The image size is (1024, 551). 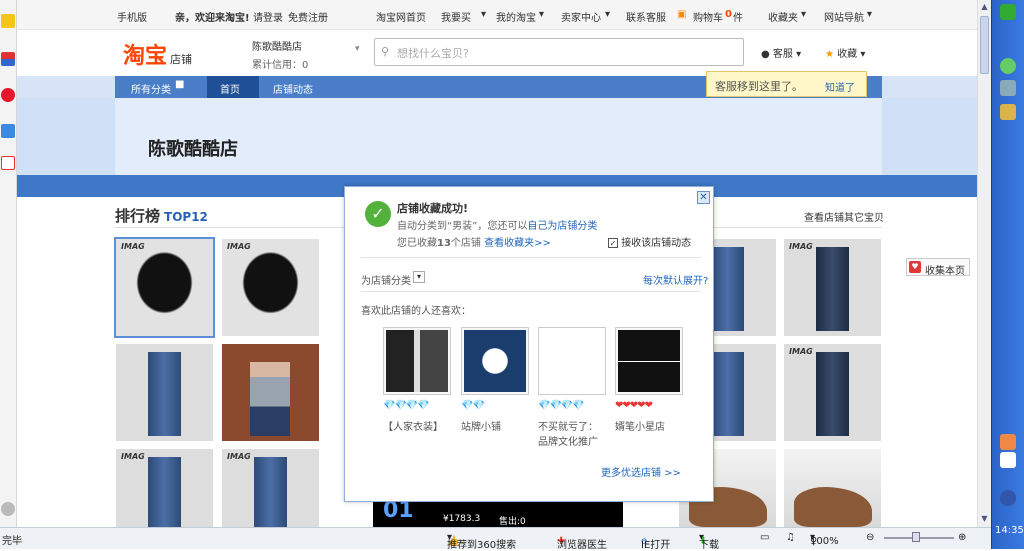 What do you see at coordinates (473, 405) in the screenshot?
I see `shop-rating: 💎💎` at bounding box center [473, 405].